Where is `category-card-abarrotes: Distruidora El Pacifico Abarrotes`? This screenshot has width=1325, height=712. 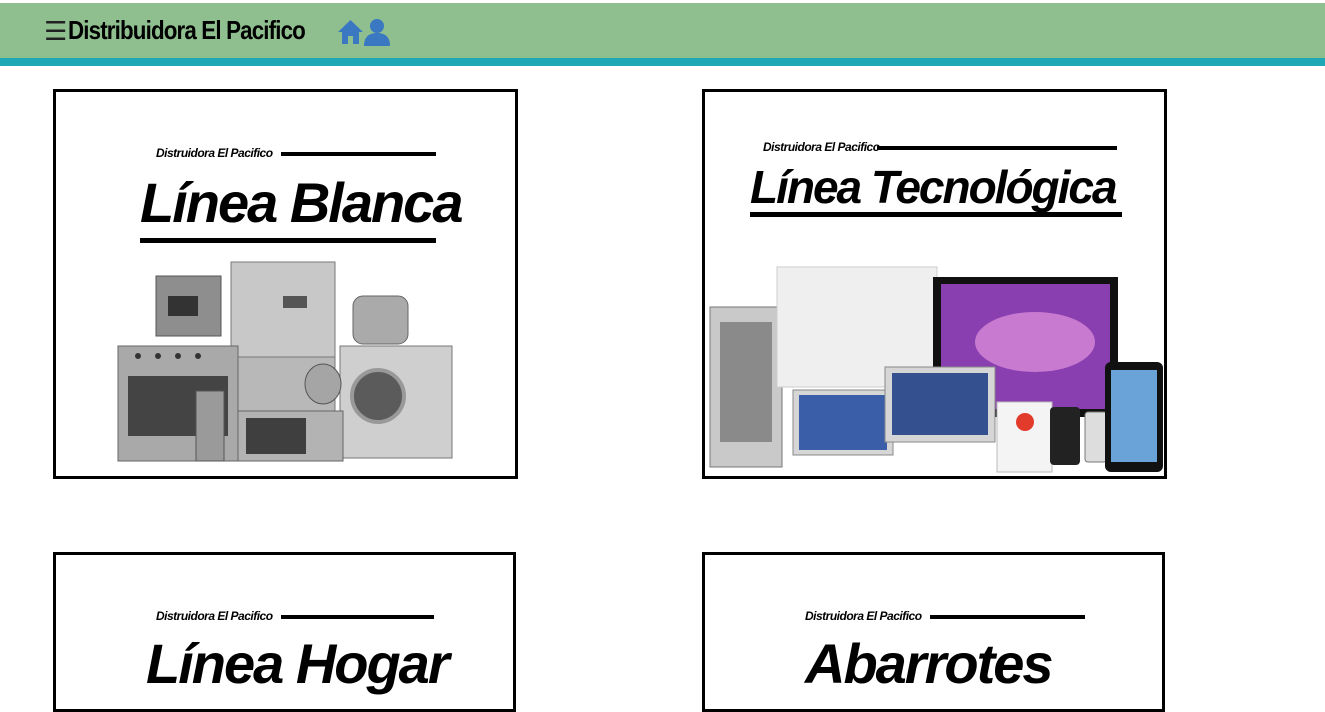
category-card-abarrotes: Distruidora El Pacifico Abarrotes is located at coordinates (933, 632).